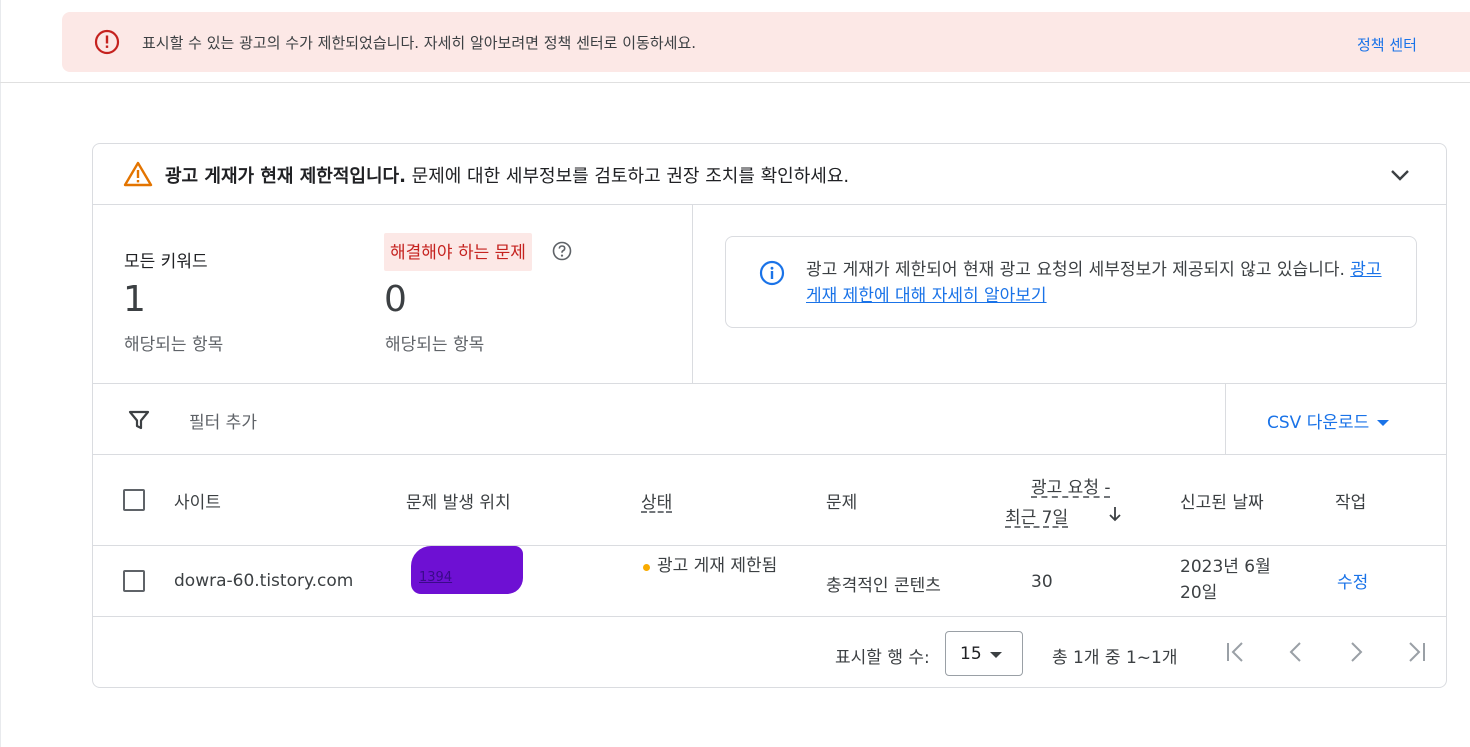  What do you see at coordinates (458, 252) in the screenshot?
I see `issues-label-chip: 해결해야 하는 문제` at bounding box center [458, 252].